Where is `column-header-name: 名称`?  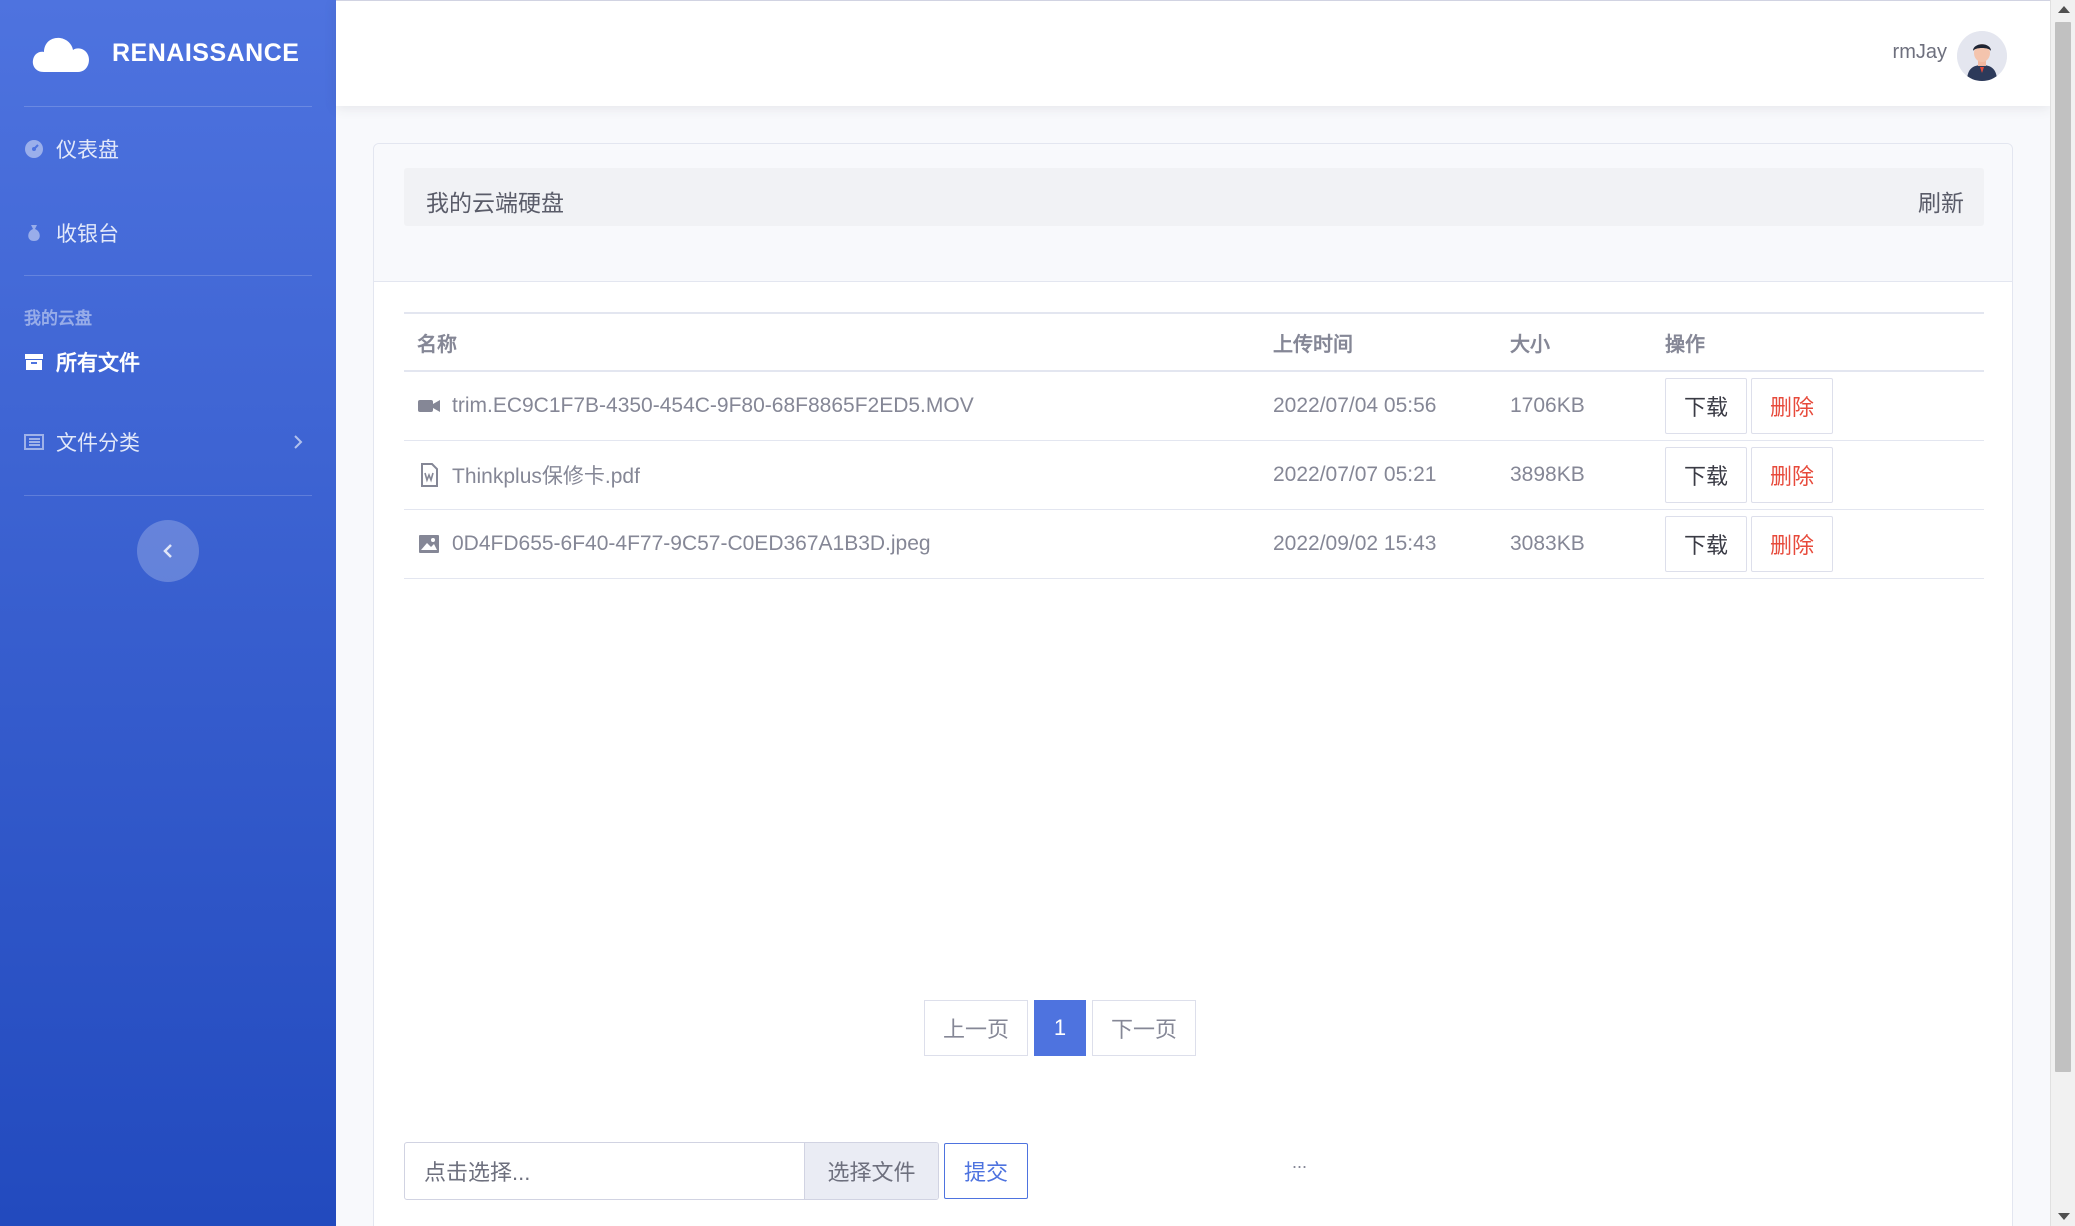
column-header-name: 名称 is located at coordinates (838, 342).